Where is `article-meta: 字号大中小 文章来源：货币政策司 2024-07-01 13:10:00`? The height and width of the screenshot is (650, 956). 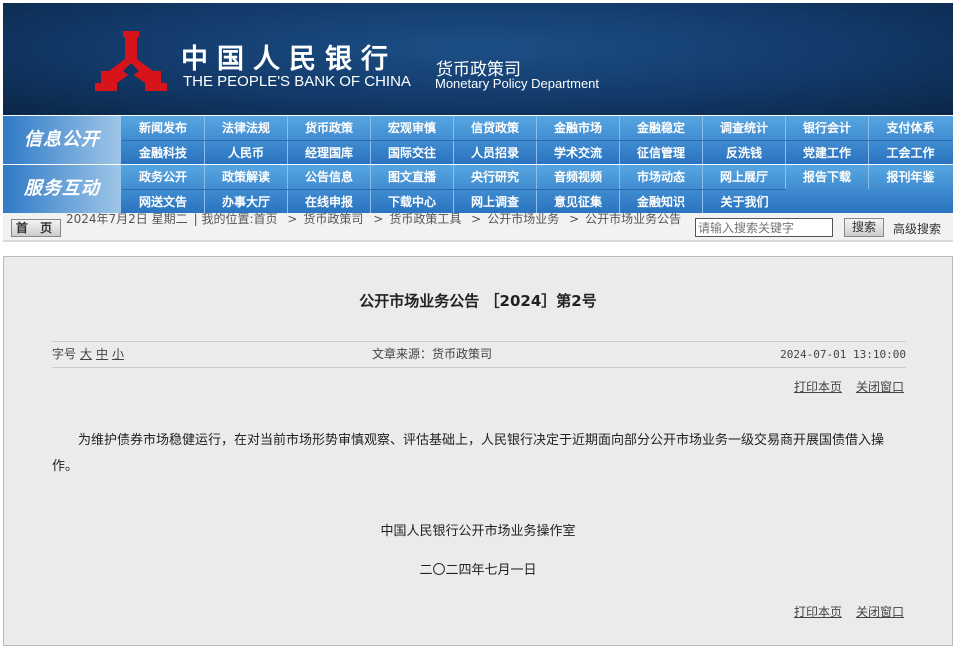
article-meta: 字号大中小 文章来源：货币政策司 2024-07-01 13:10:00 is located at coordinates (479, 354).